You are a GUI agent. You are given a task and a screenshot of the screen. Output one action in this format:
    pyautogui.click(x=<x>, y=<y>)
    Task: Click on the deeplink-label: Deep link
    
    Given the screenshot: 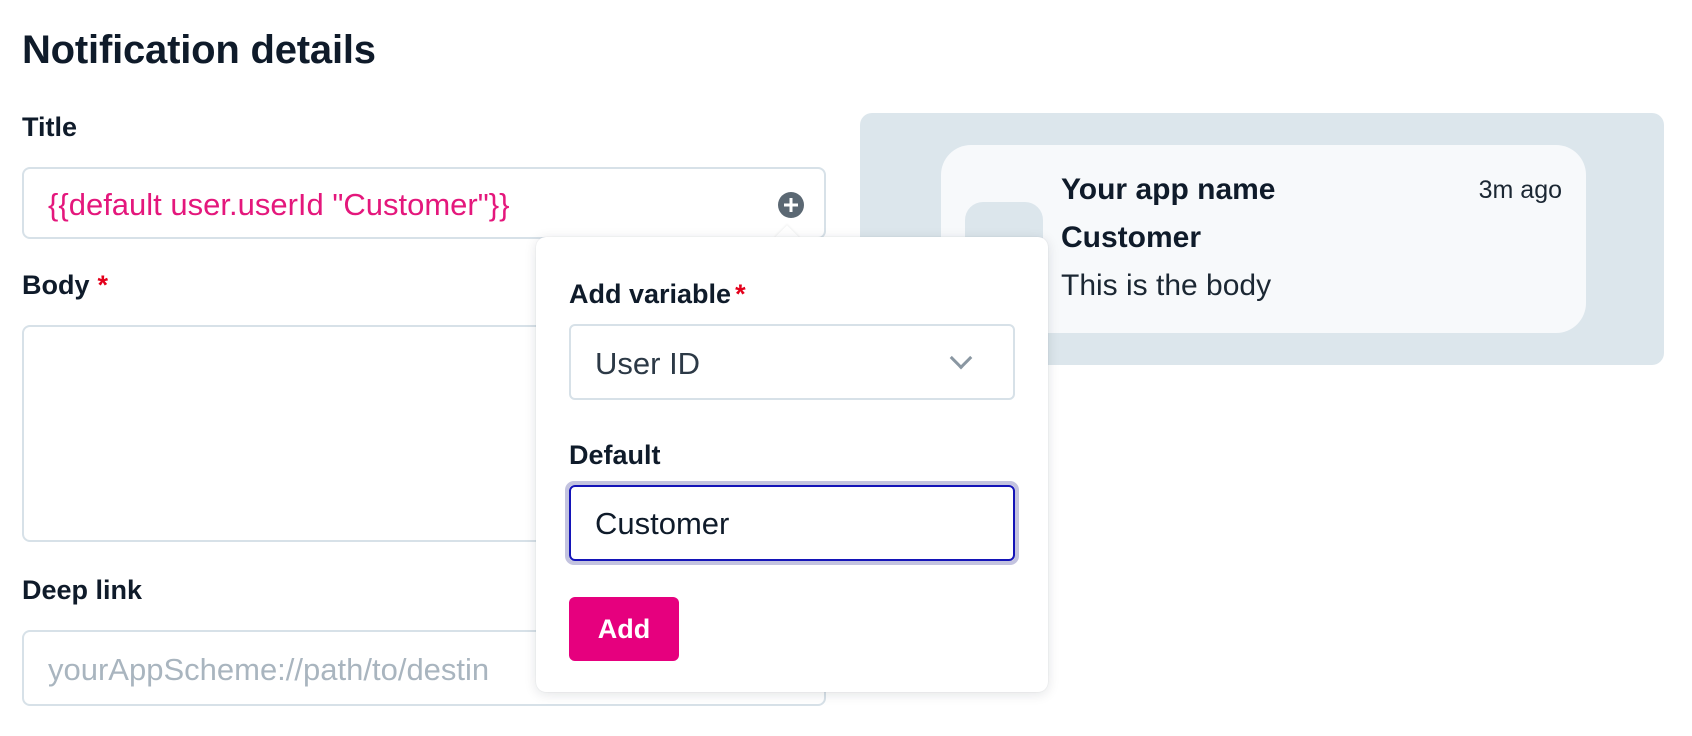 What is the action you would take?
    pyautogui.click(x=82, y=590)
    